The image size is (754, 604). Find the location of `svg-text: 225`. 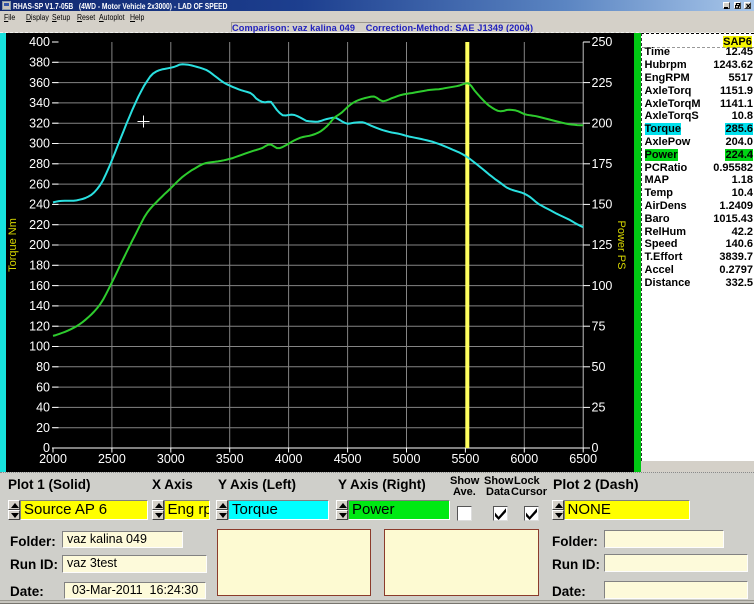

svg-text: 225 is located at coordinates (602, 83).